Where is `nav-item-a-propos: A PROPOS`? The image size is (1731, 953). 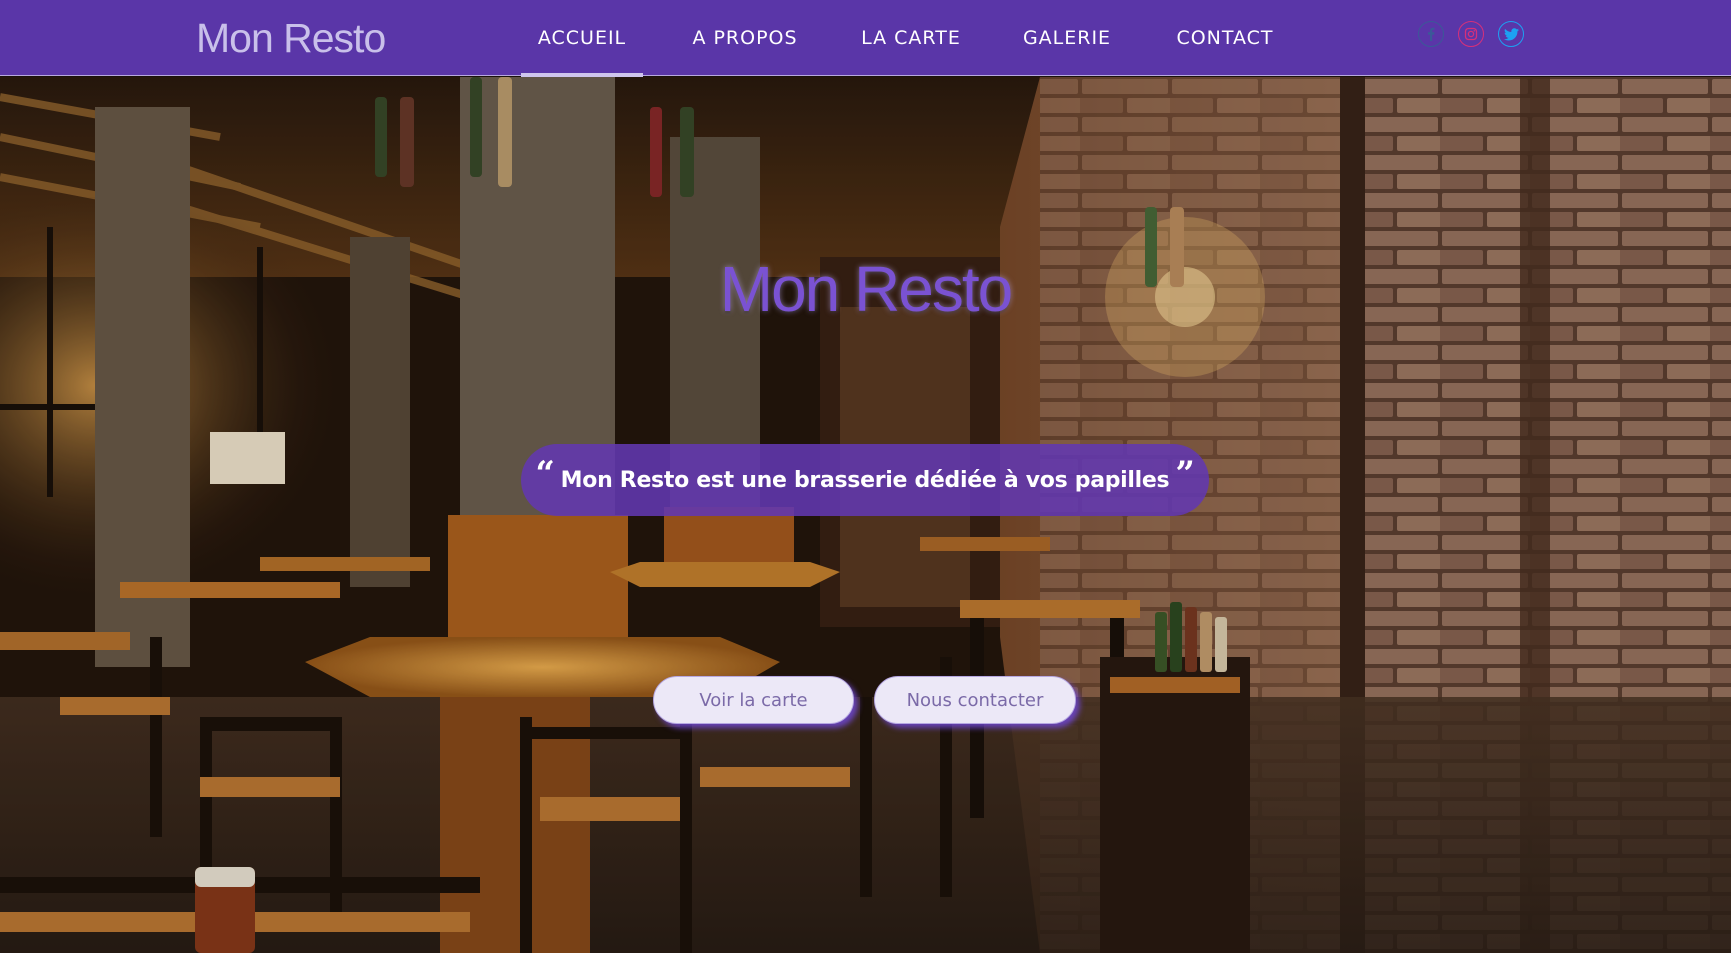 nav-item-a-propos: A PROPOS is located at coordinates (745, 38).